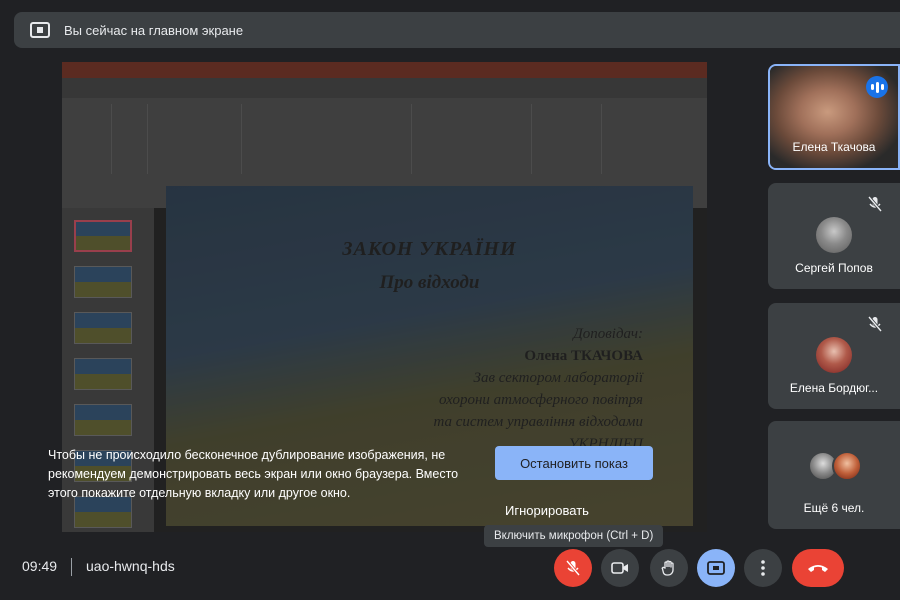 The width and height of the screenshot is (900, 600). What do you see at coordinates (877, 87) in the screenshot?
I see `speaking-indicator-icon` at bounding box center [877, 87].